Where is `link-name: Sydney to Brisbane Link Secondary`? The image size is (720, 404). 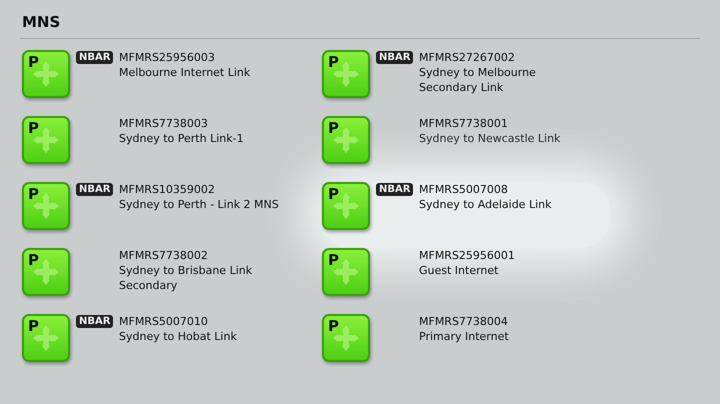
link-name: Sydney to Brisbane Link Secondary is located at coordinates (186, 278).